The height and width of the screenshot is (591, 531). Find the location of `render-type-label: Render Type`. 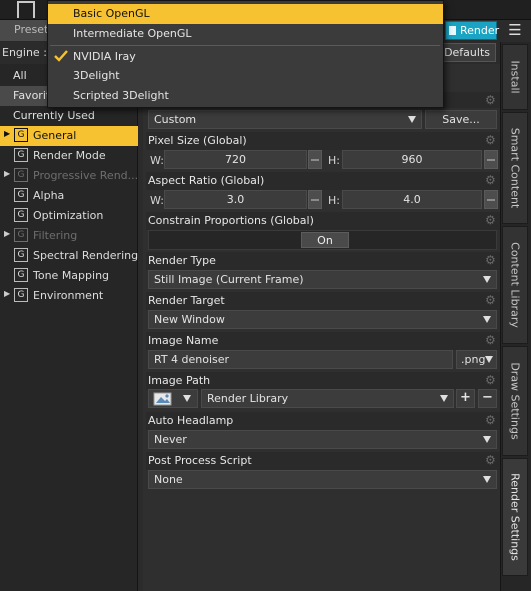

render-type-label: Render Type is located at coordinates (182, 260).